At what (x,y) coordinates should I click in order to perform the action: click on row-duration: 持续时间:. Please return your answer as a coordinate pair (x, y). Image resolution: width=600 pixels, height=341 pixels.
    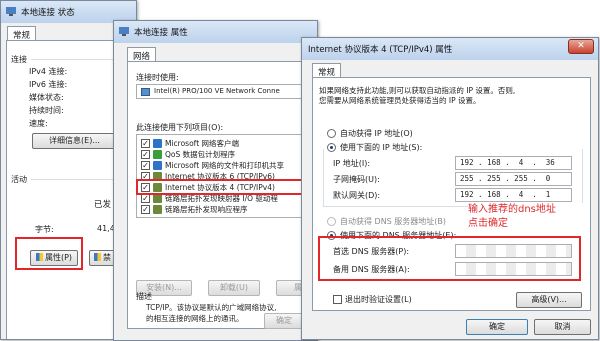
    Looking at the image, I should click on (46, 110).